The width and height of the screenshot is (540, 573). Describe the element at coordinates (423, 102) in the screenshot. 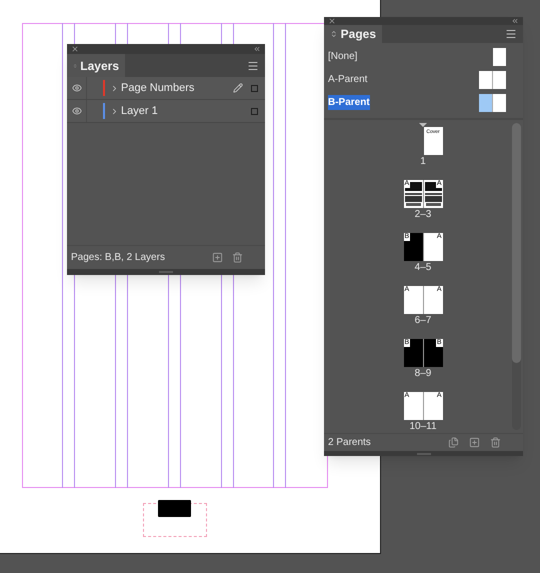

I see `parent-row: B-Parent` at that location.